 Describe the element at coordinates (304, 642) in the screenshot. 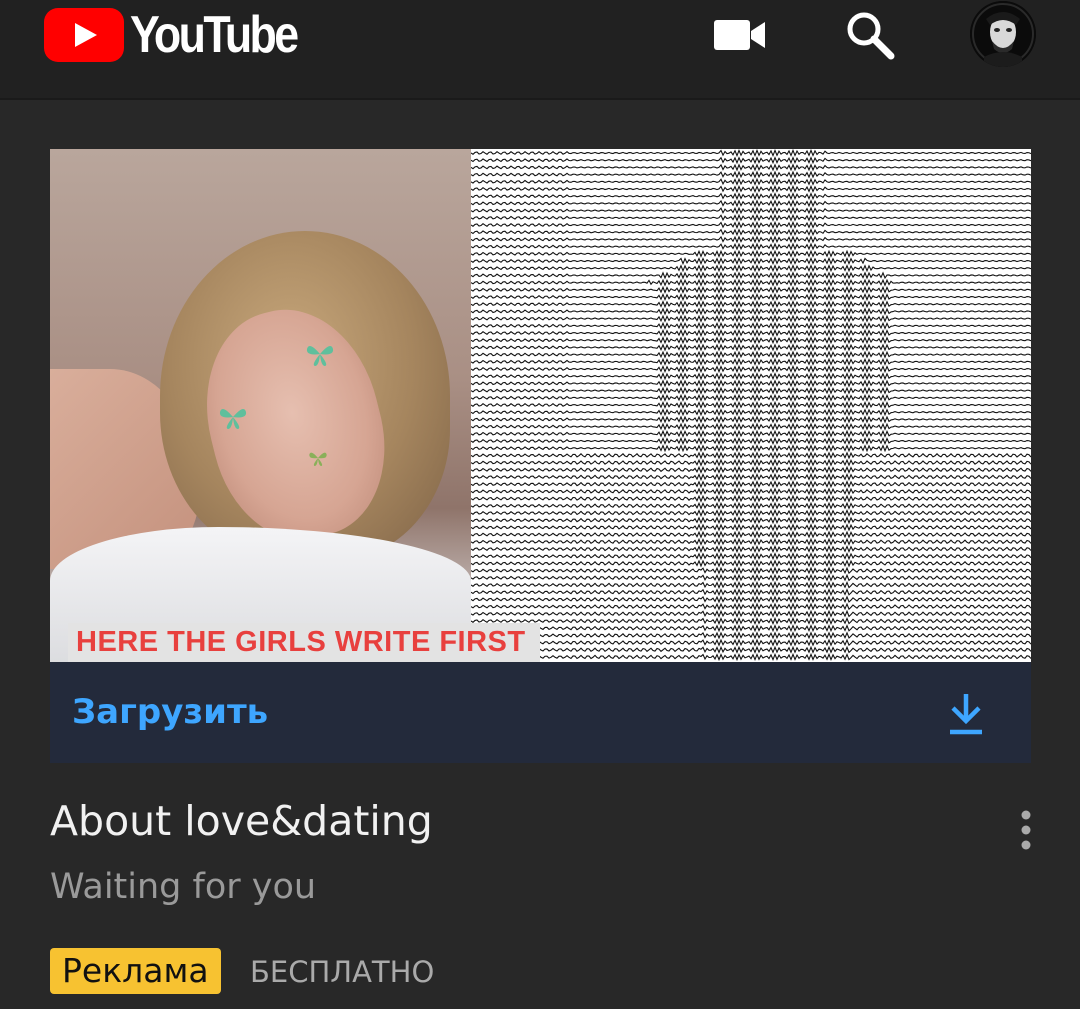

I see `thumbnail-caption: HERE THE GIRLS WRITE FIRST` at that location.